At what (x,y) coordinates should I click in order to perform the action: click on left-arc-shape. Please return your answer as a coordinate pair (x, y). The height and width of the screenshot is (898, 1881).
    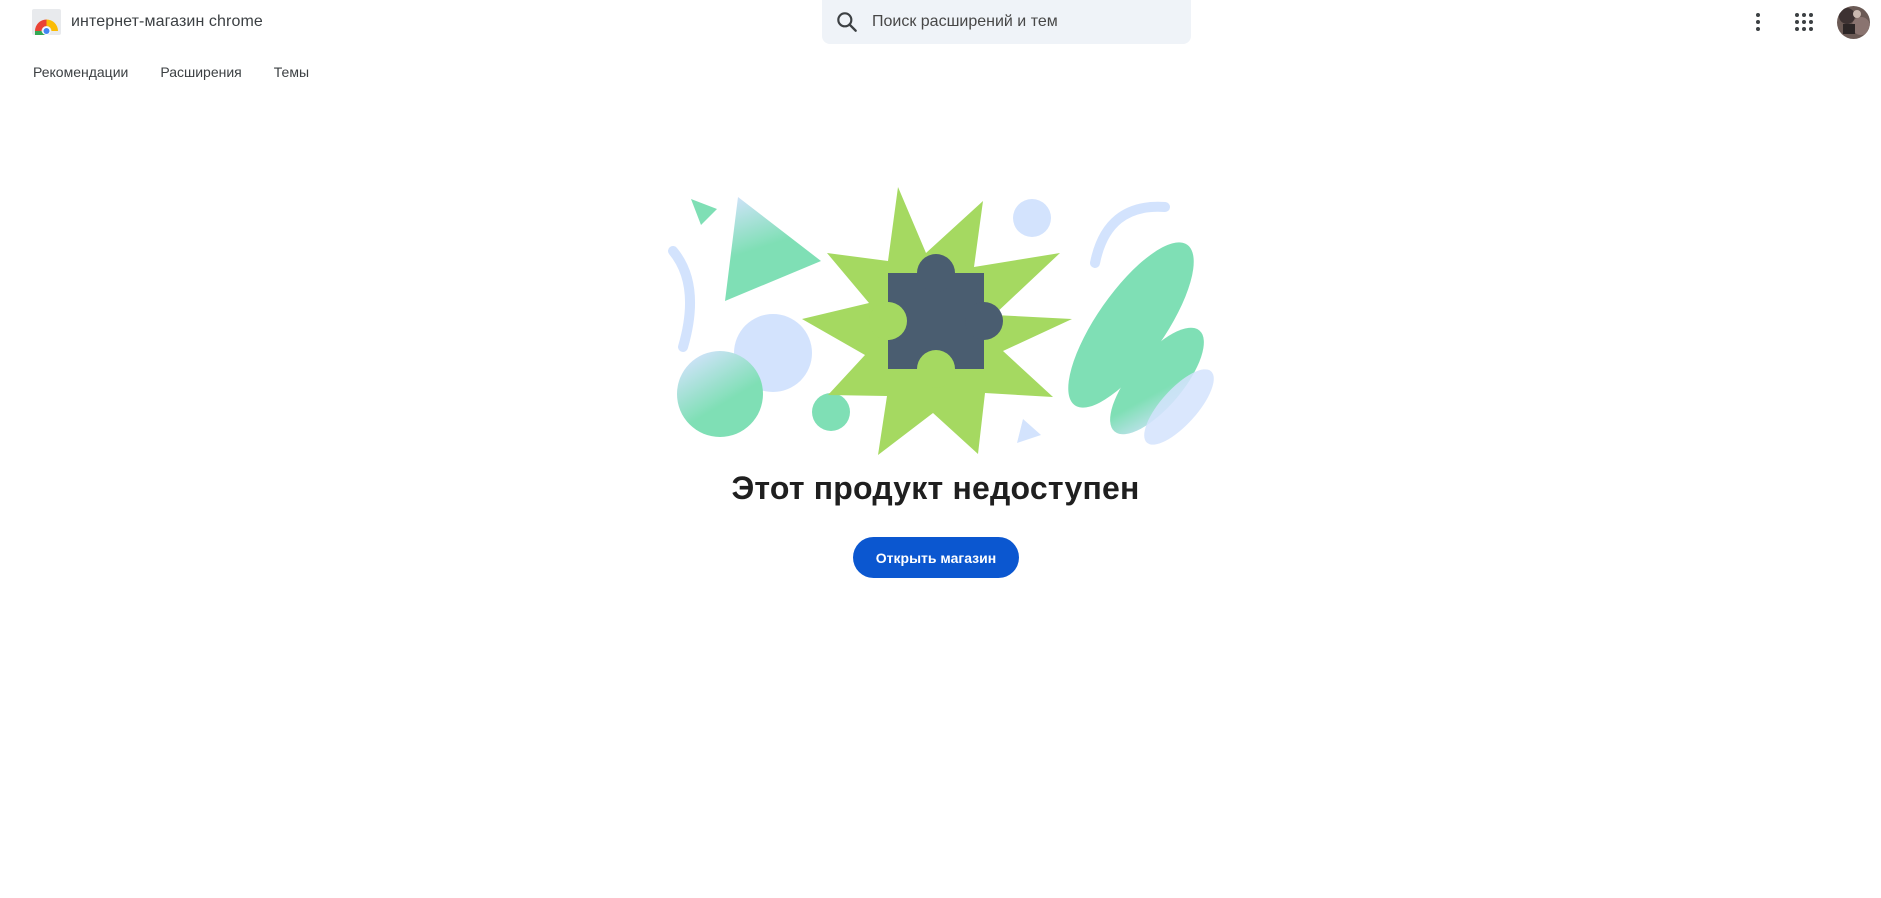
    Looking at the image, I should click on (682, 299).